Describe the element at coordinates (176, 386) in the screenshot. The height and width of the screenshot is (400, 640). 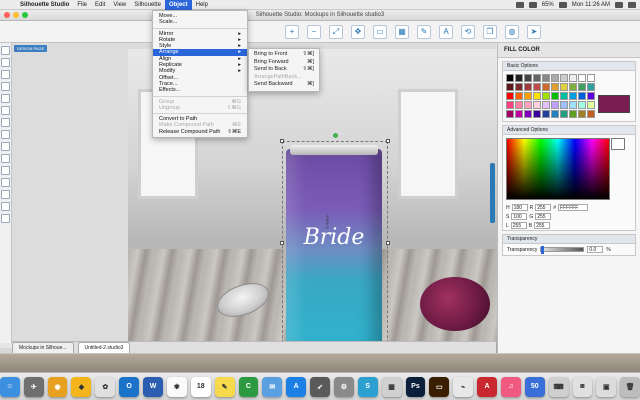
I see `dock-photos-icon: ✾` at that location.